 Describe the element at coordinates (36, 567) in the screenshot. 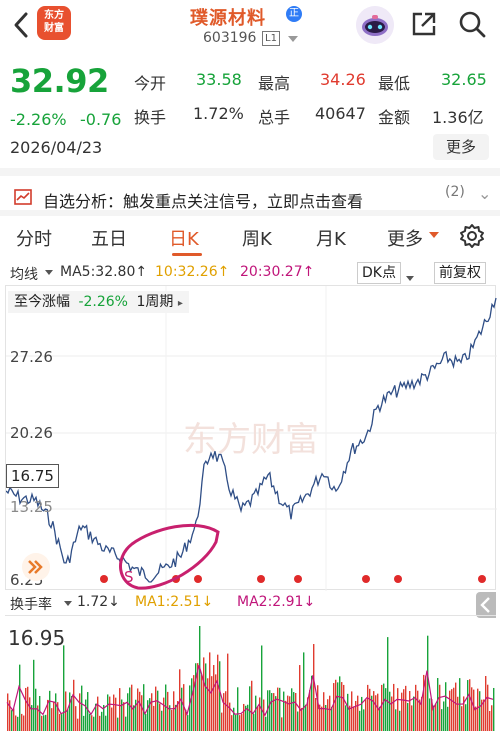

I see `fast-forward-icon` at that location.